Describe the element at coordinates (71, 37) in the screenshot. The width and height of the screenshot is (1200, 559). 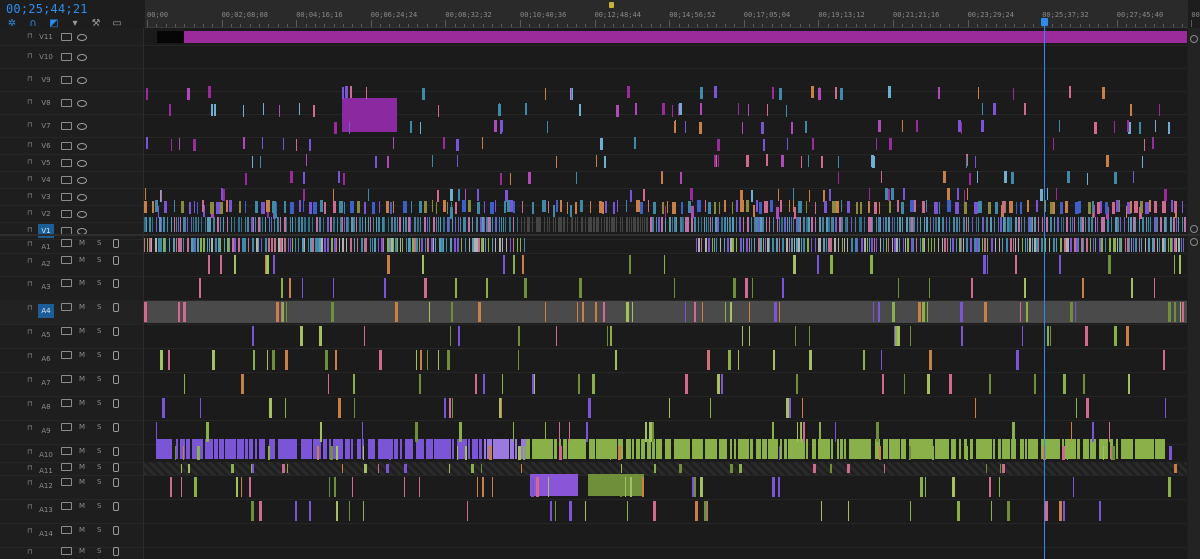
I see `video-track-header: ⊓ V11` at that location.